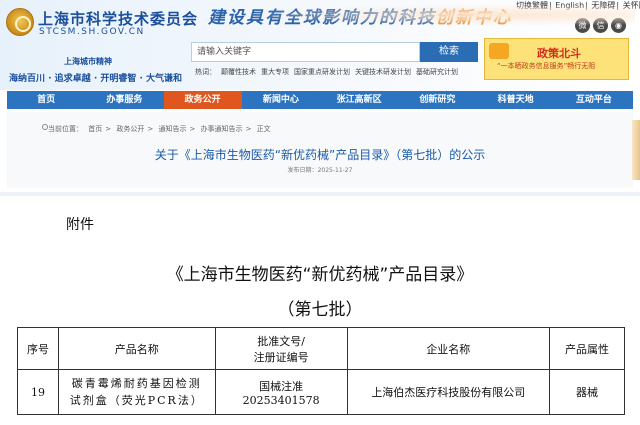 This screenshot has width=640, height=425. Describe the element at coordinates (281, 100) in the screenshot. I see `nav-news: 新闻中心` at that location.